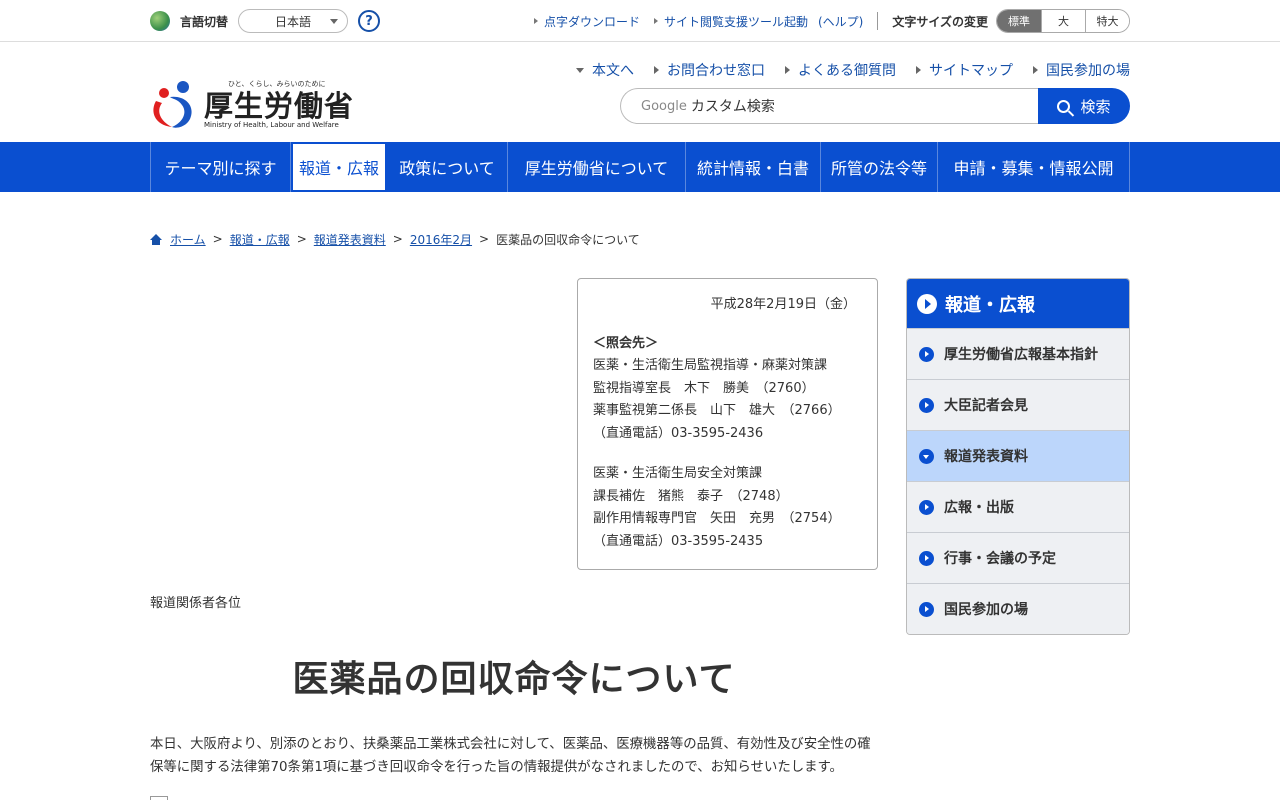  What do you see at coordinates (1034, 167) in the screenshot?
I see `nav-applications: 申請・募集・情報公開` at bounding box center [1034, 167].